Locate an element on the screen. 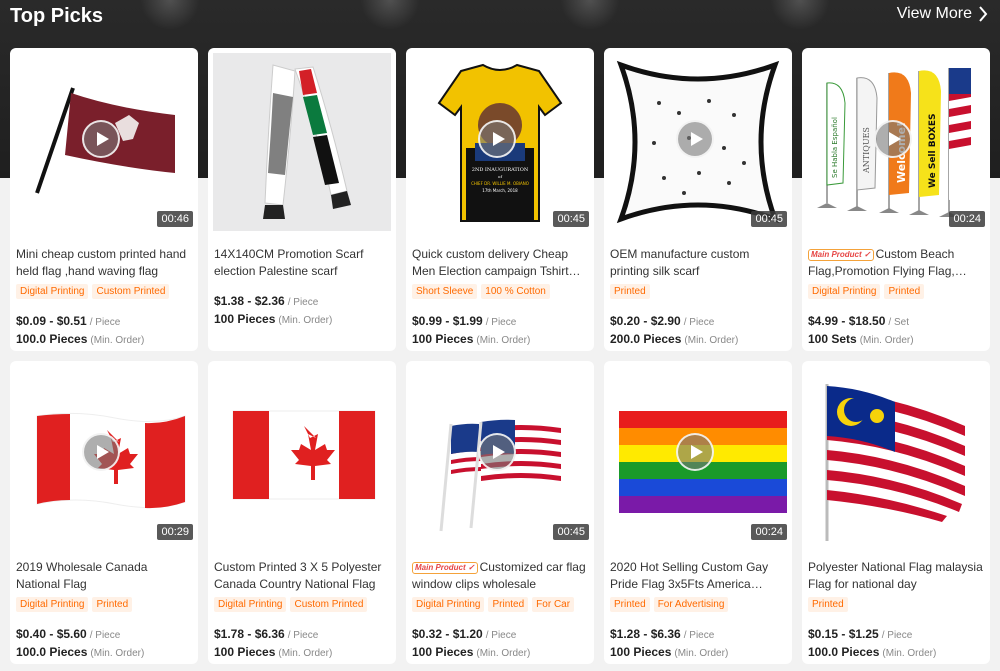  min-order: 100 Sets (Min. Order) is located at coordinates (861, 339).